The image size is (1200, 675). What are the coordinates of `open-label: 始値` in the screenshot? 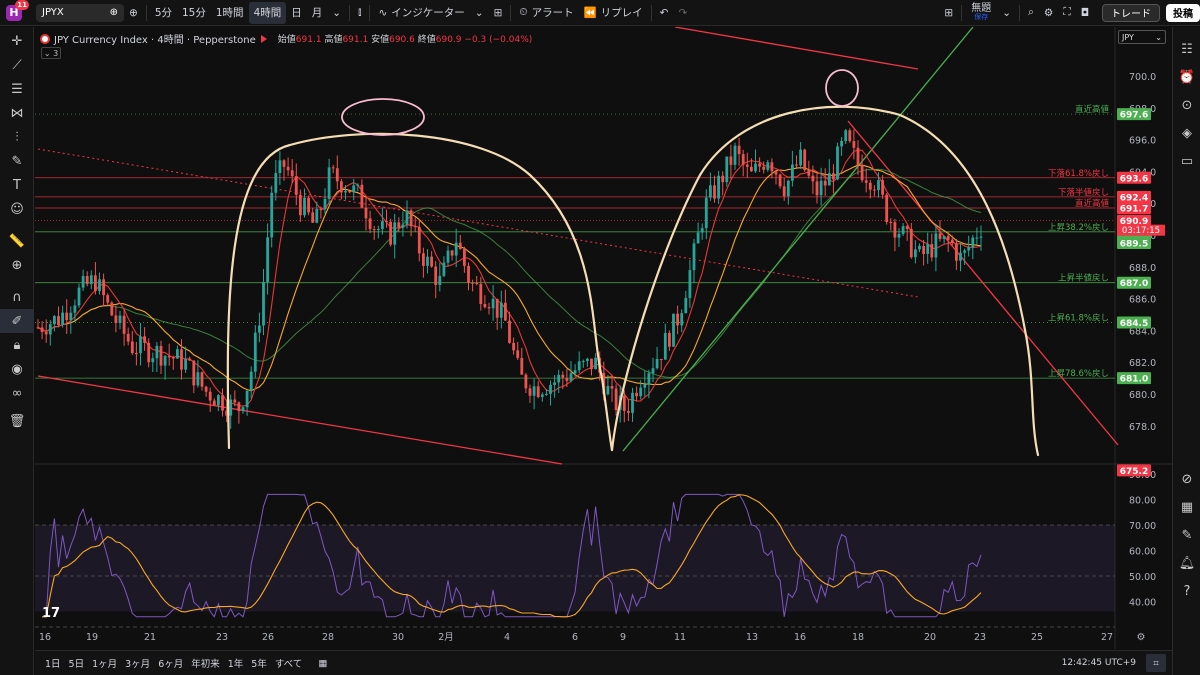 It's located at (286, 40).